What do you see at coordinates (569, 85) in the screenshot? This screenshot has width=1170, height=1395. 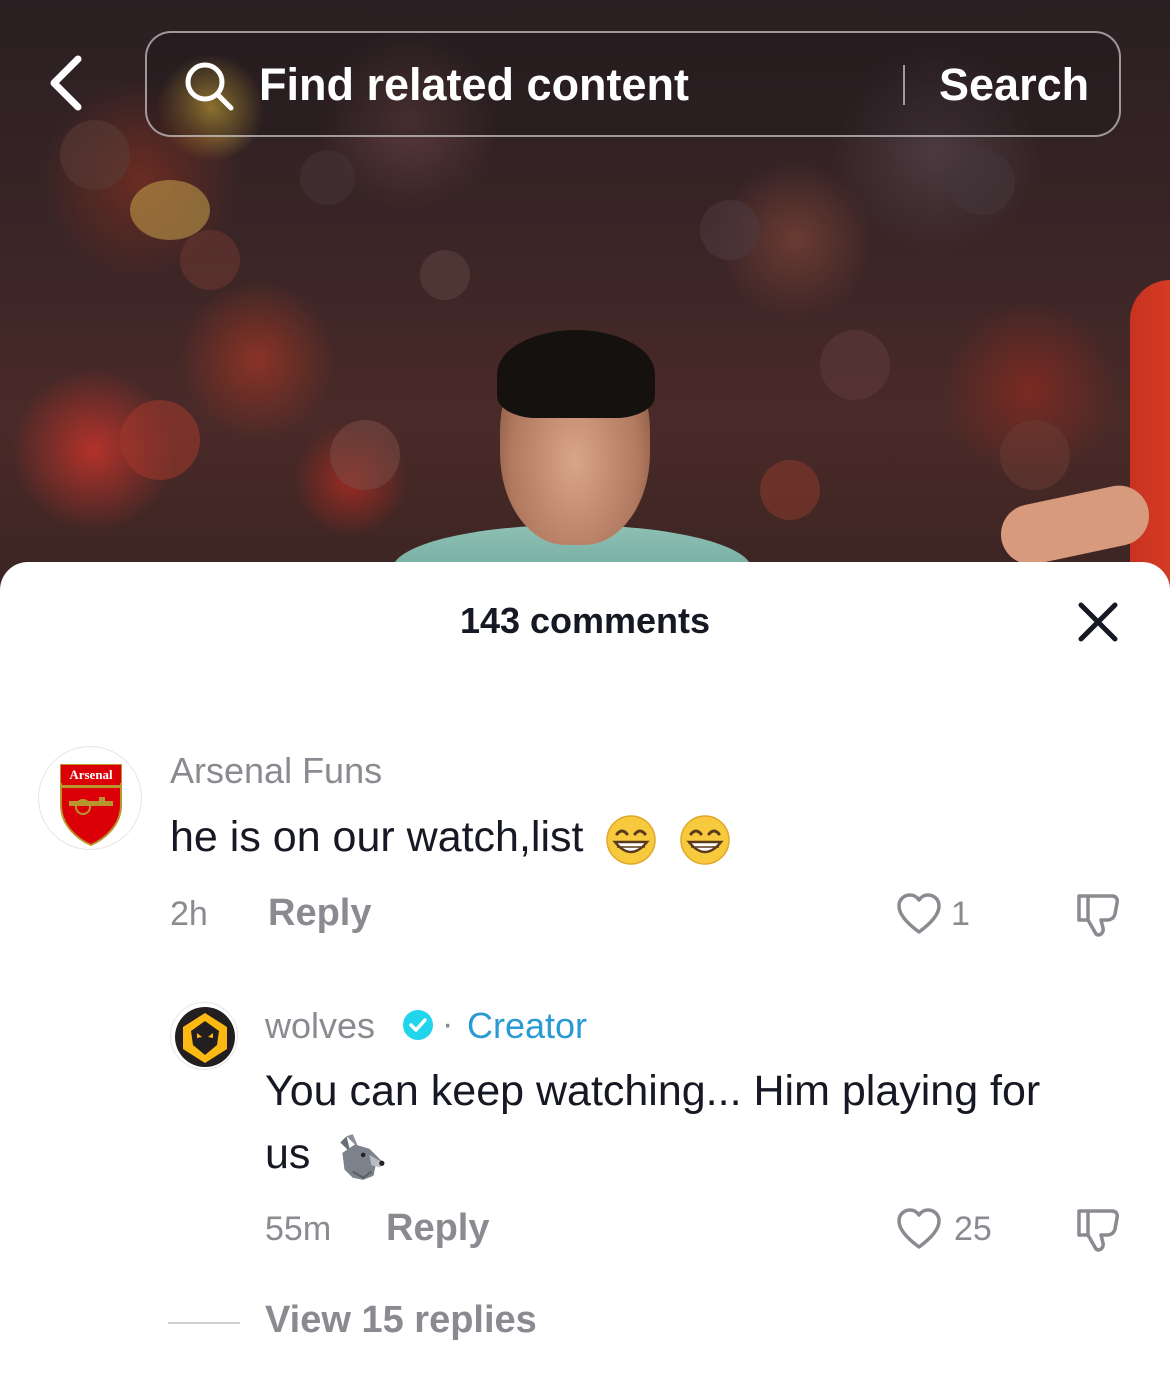 I see `search-input` at bounding box center [569, 85].